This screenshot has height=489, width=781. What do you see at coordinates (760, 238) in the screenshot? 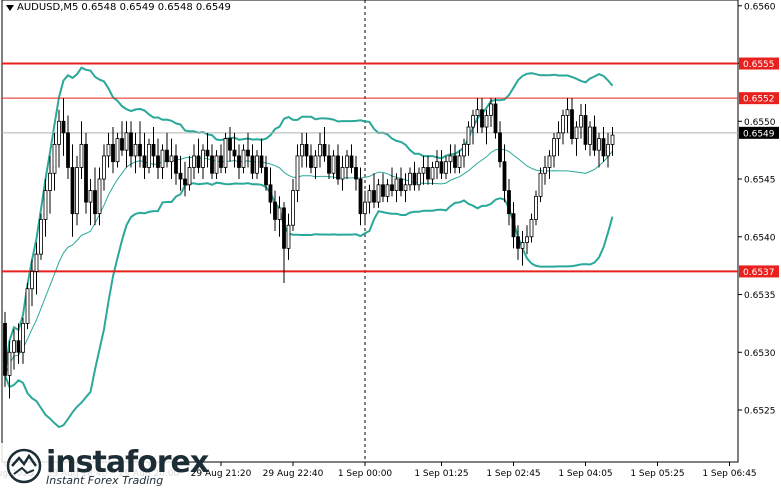
I see `y-tick-label: 0.6540` at bounding box center [760, 238].